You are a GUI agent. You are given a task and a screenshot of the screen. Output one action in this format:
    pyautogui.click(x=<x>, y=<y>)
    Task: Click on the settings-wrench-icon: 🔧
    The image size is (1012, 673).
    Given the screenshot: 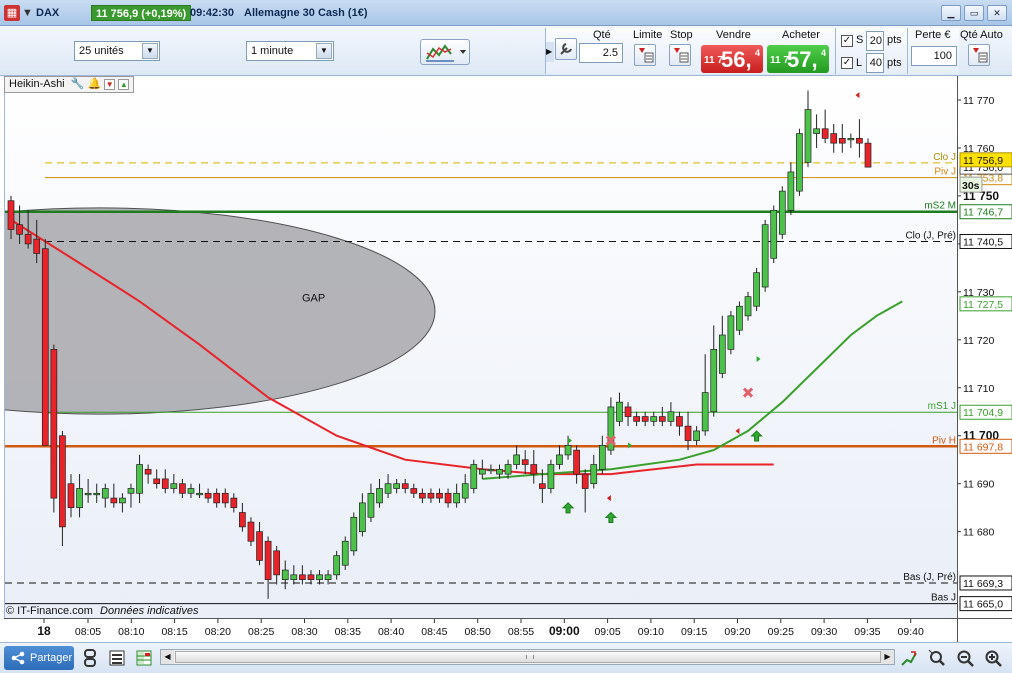 What is the action you would take?
    pyautogui.click(x=78, y=84)
    